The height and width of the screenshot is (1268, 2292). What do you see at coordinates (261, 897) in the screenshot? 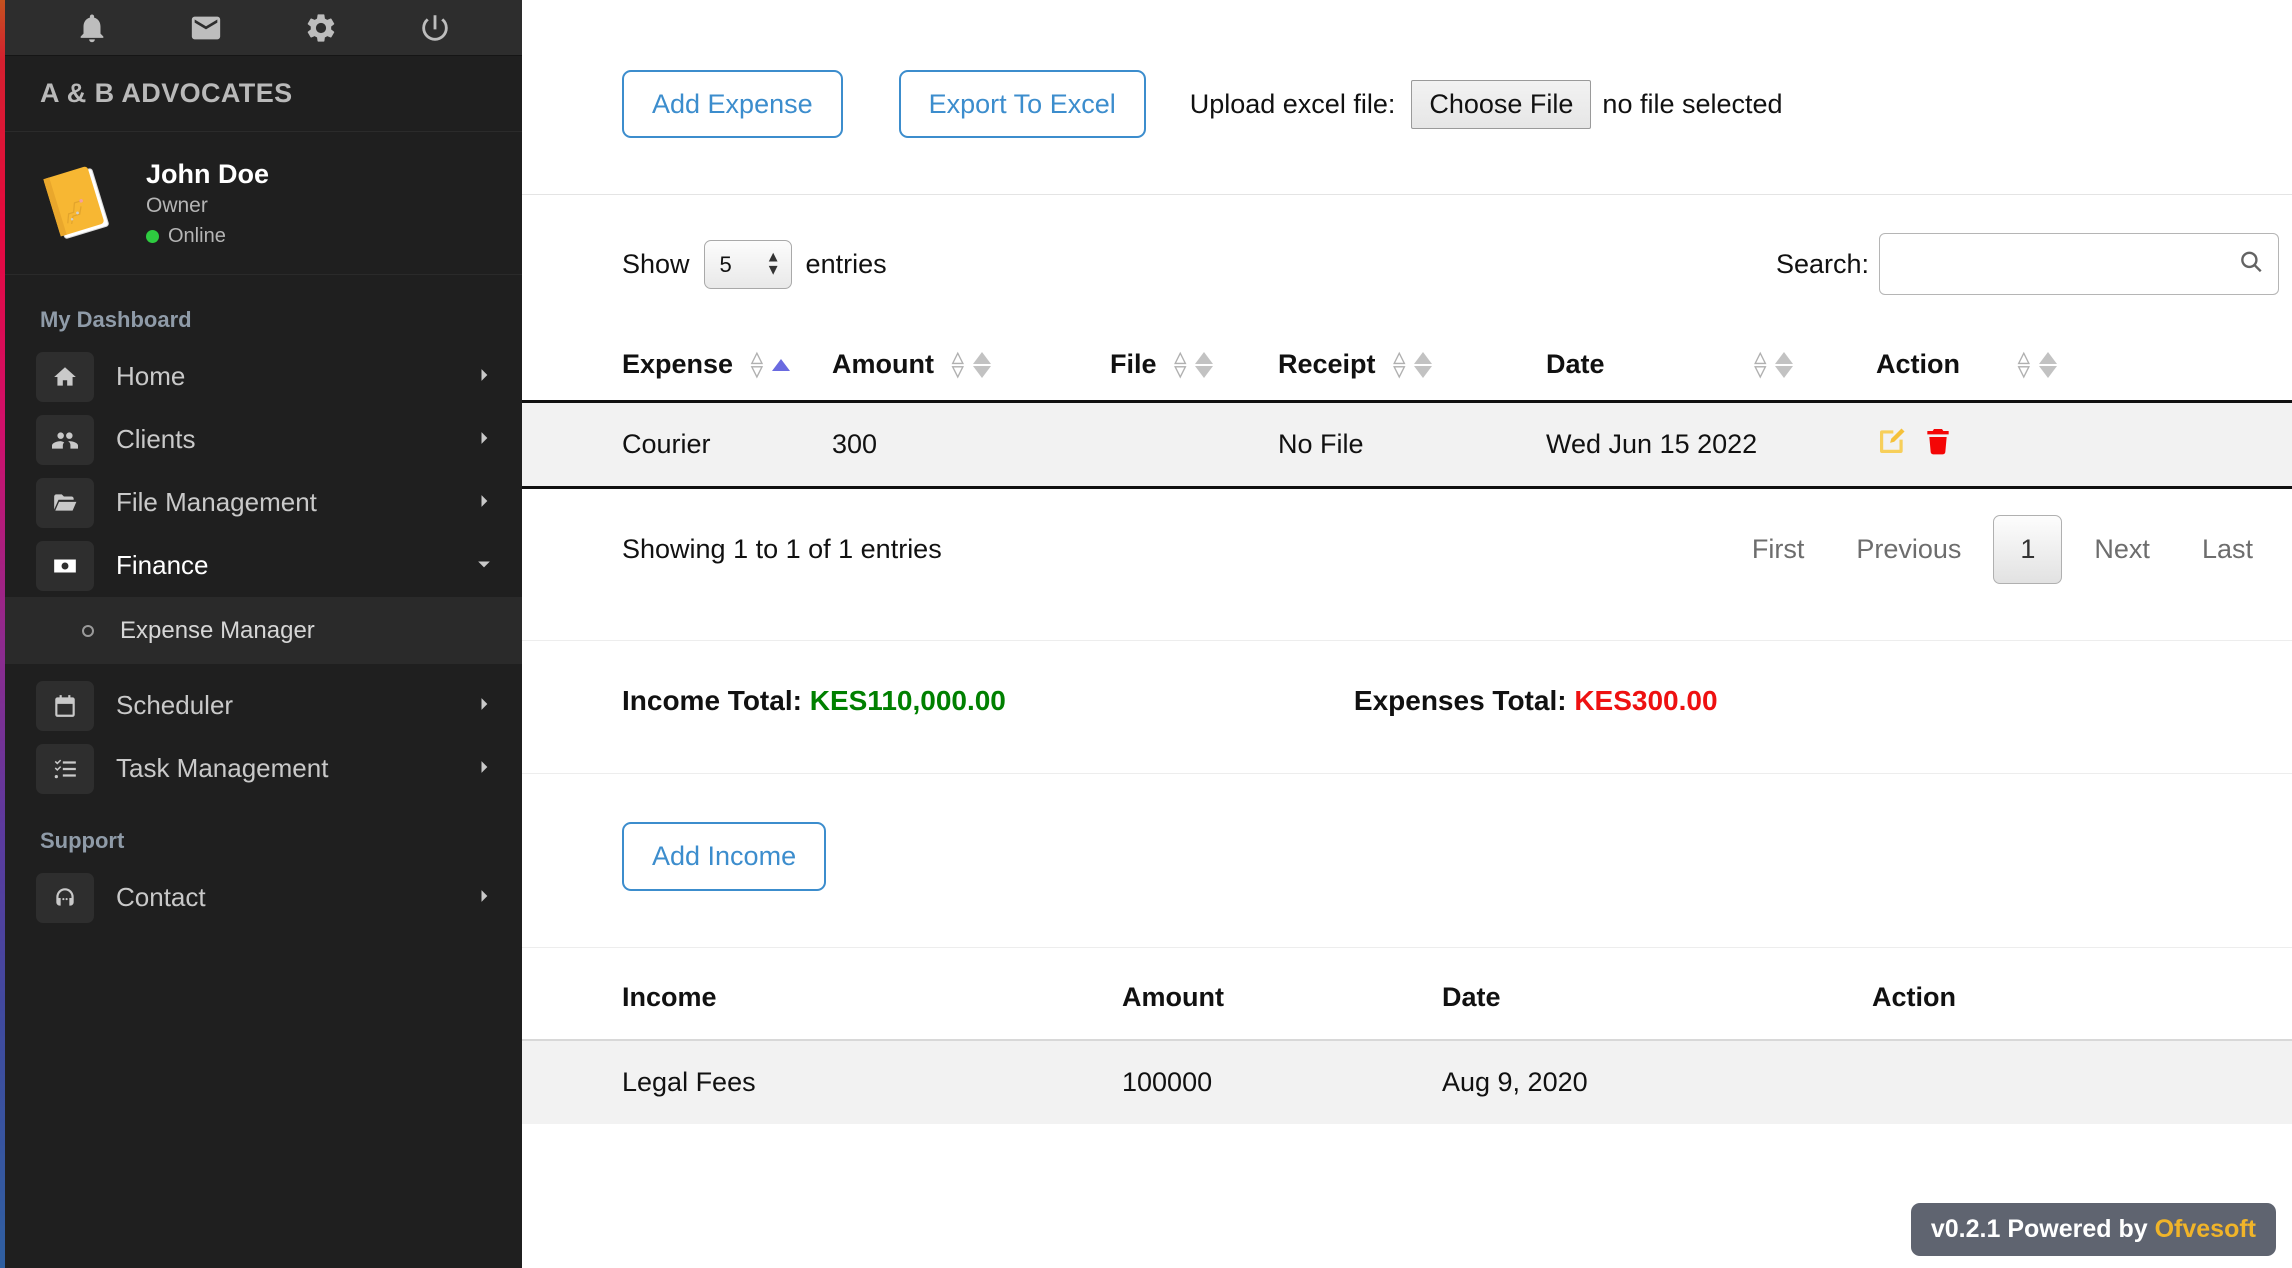
I see `sidebar-item-contact: Contact` at bounding box center [261, 897].